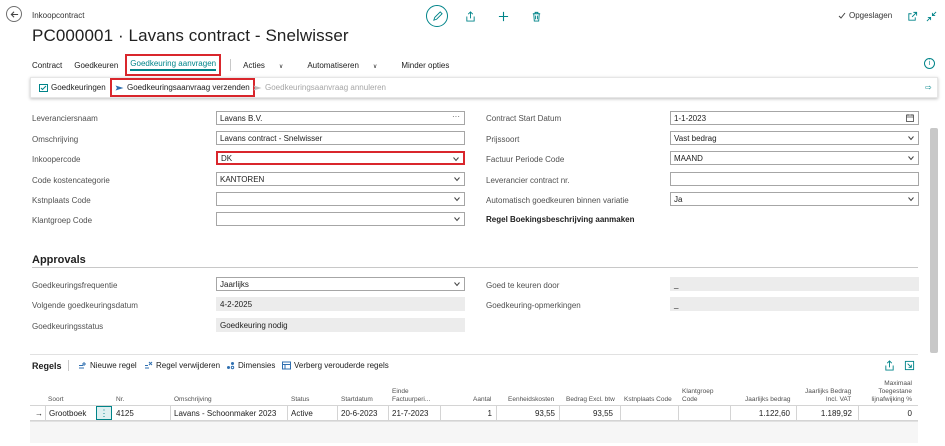 The width and height of the screenshot is (945, 446). I want to click on col-kstnplaats: Kstnplaats Code, so click(648, 399).